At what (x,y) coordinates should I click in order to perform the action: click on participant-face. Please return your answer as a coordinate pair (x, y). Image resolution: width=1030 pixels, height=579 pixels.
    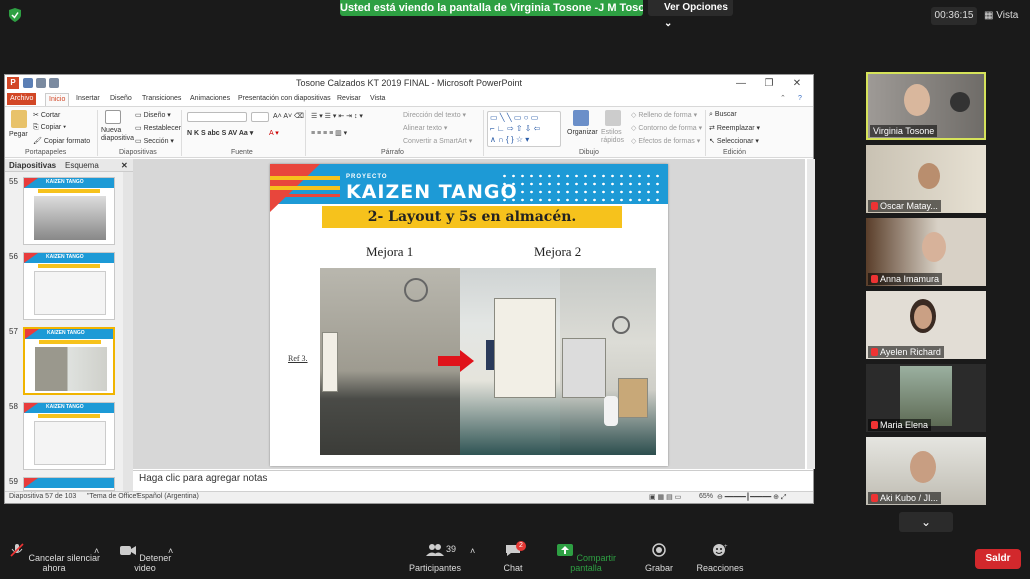
    Looking at the image, I should click on (923, 317).